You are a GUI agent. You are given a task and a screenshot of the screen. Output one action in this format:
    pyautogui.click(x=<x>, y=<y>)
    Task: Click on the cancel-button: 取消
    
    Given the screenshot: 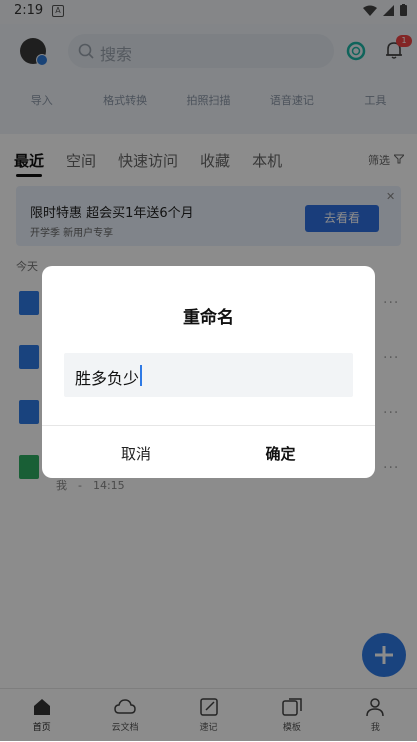 What is the action you would take?
    pyautogui.click(x=136, y=453)
    